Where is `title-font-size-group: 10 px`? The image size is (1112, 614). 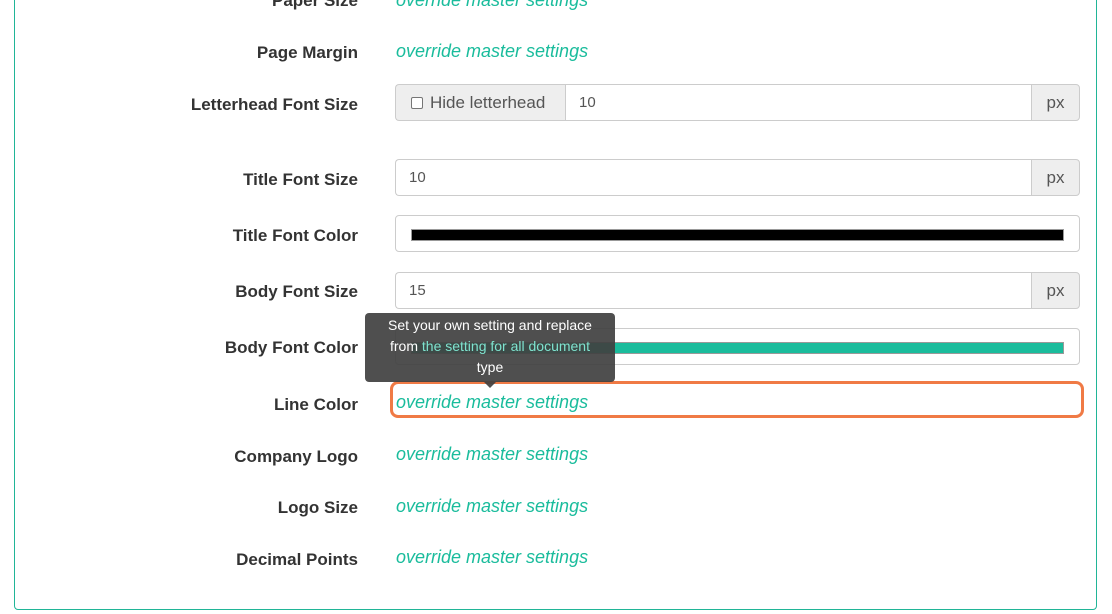 title-font-size-group: 10 px is located at coordinates (737, 177).